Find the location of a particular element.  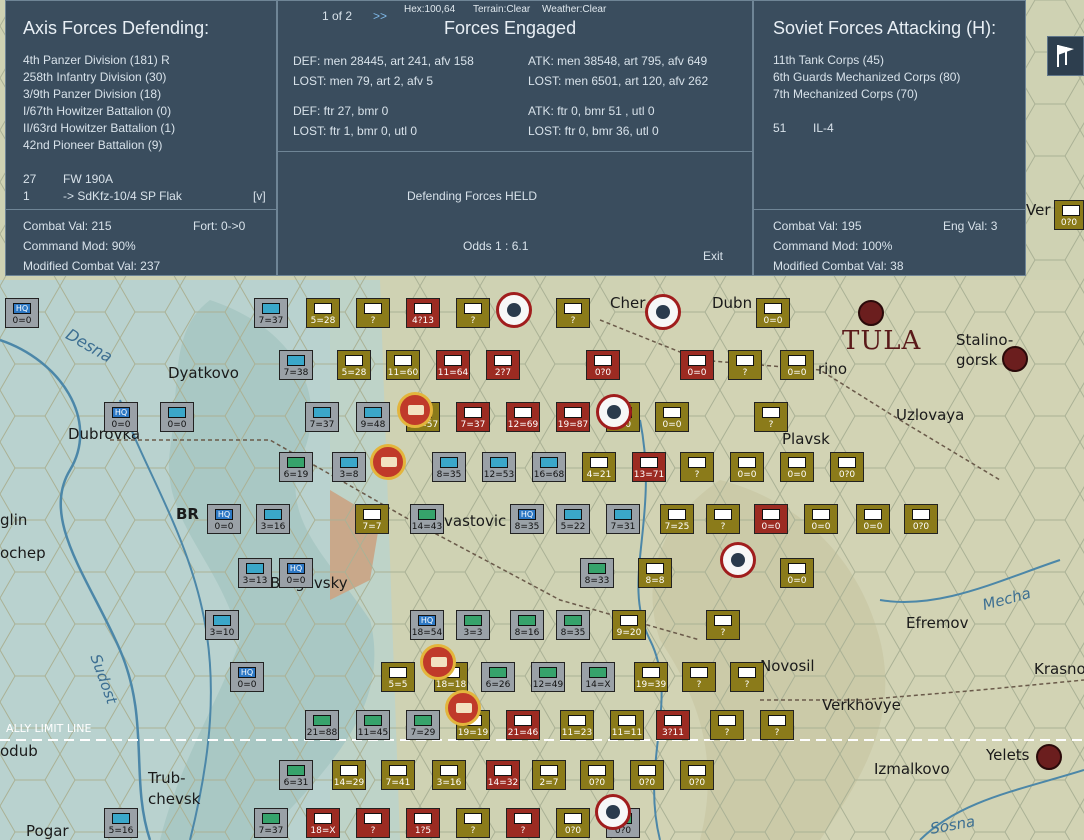

unit-counter: 3=13 is located at coordinates (255, 573).